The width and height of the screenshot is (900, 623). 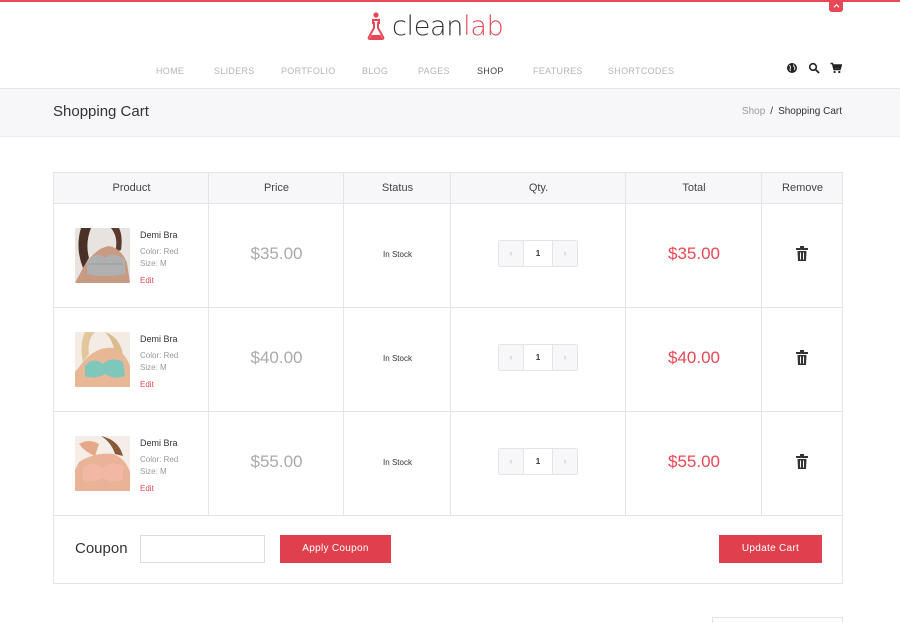 I want to click on chevron-up-icon, so click(x=836, y=5).